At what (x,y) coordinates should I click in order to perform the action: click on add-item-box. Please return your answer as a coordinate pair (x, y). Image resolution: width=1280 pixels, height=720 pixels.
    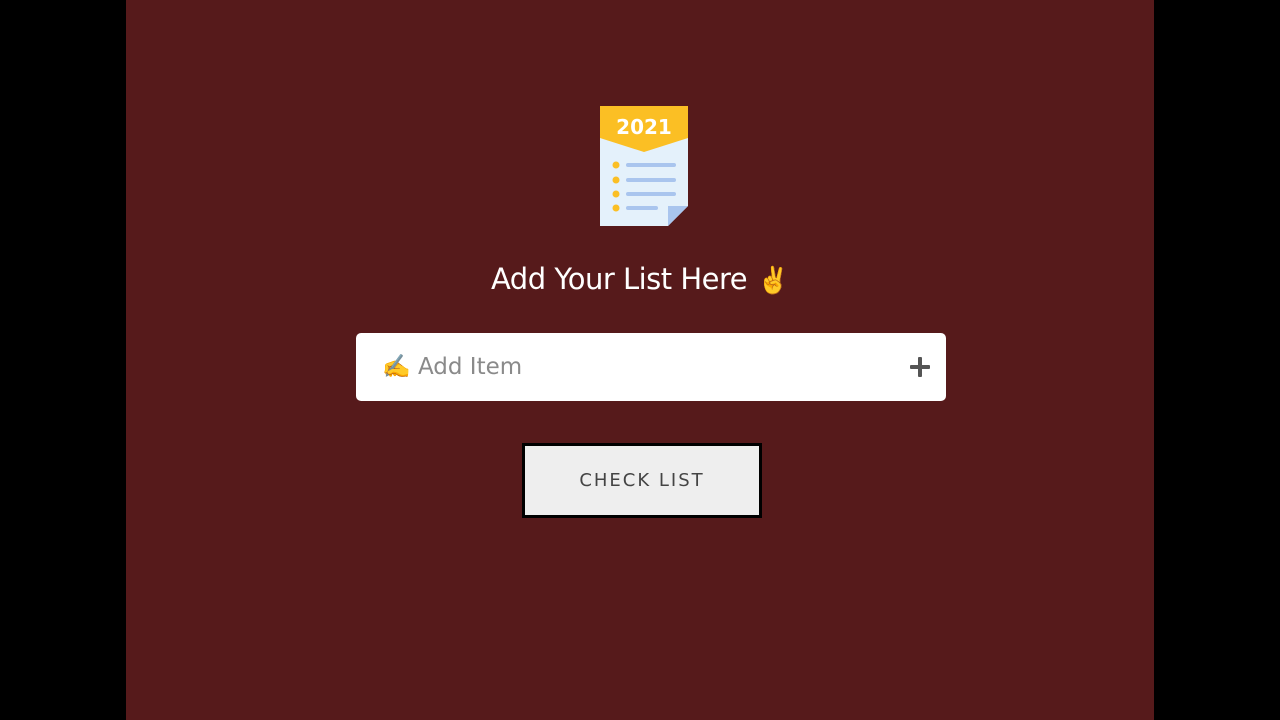
    Looking at the image, I should click on (651, 367).